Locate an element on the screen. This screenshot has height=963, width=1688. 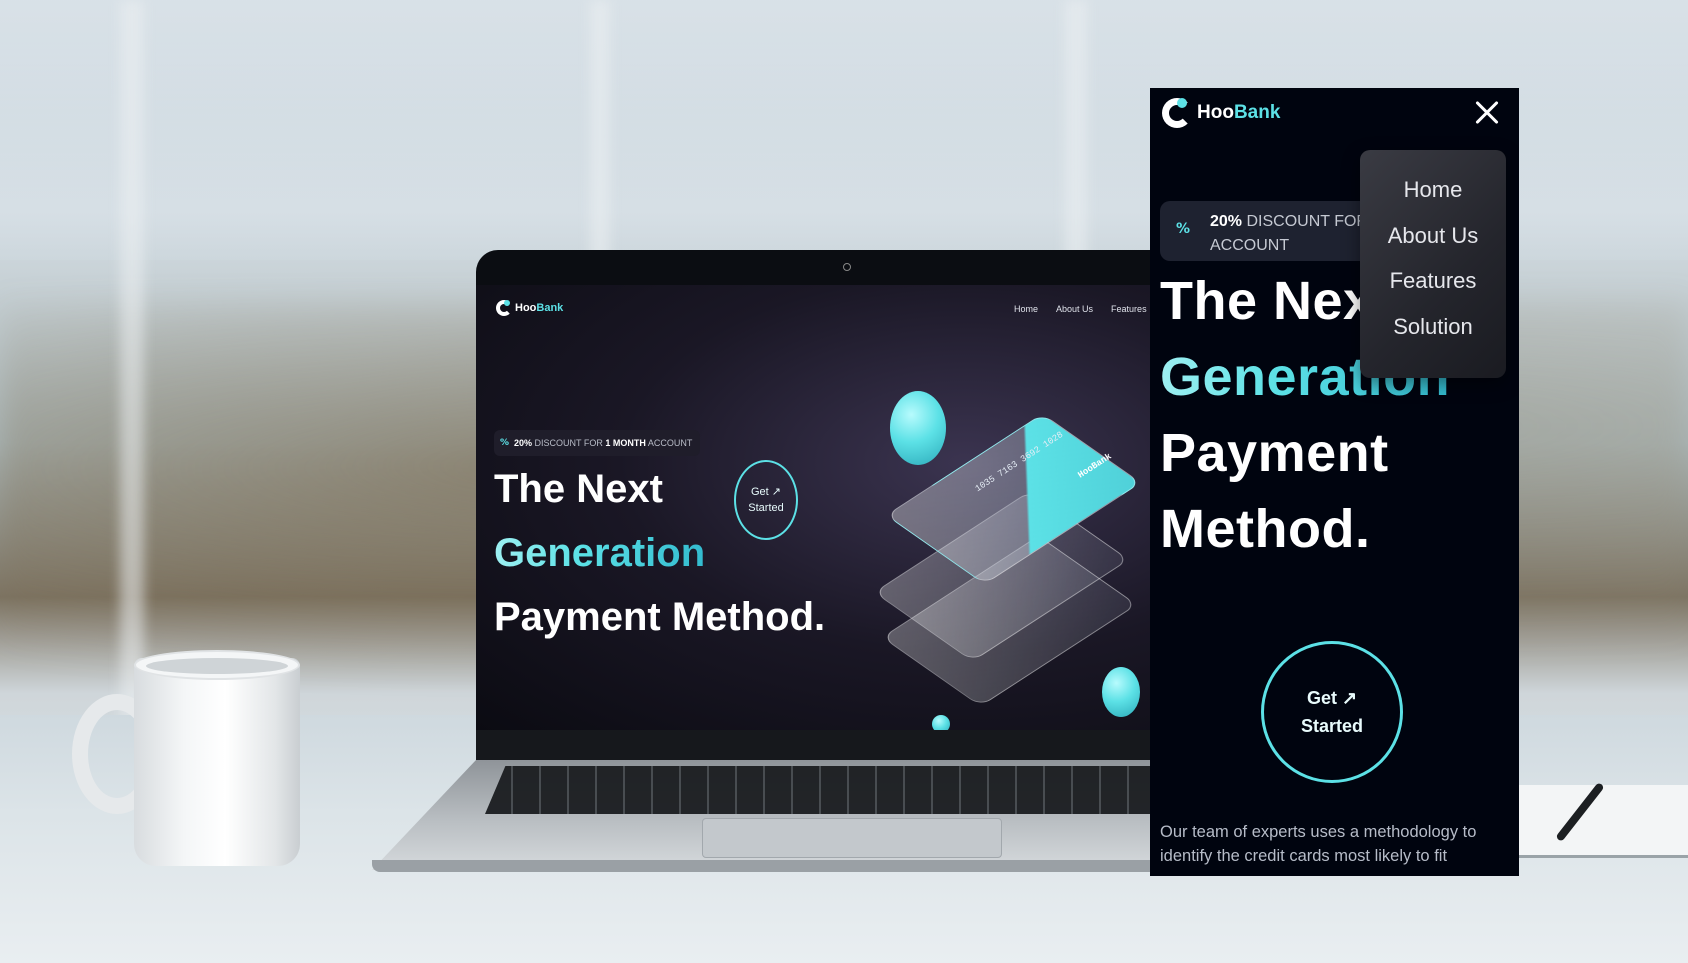
trackpad is located at coordinates (852, 838).